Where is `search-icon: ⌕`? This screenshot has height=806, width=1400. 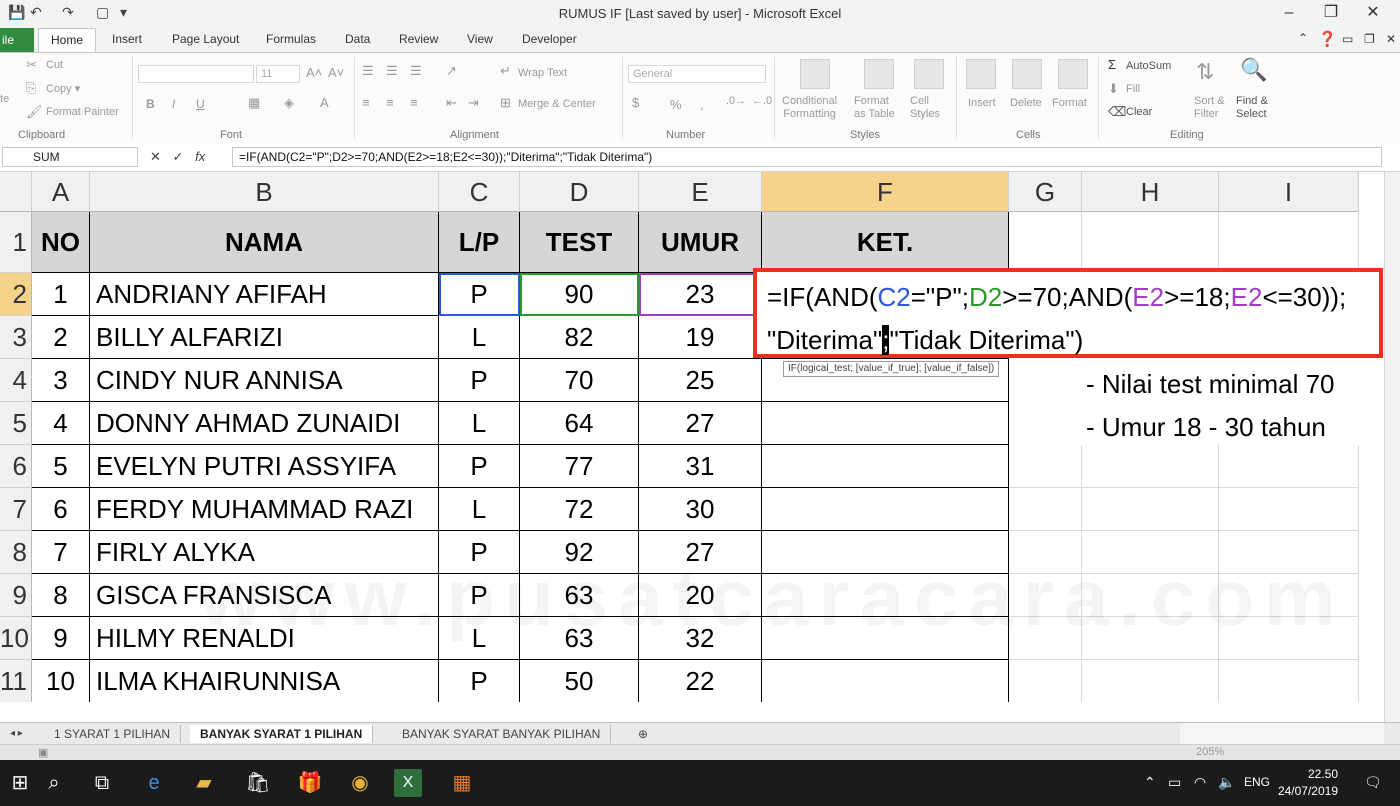 search-icon: ⌕ is located at coordinates (54, 783).